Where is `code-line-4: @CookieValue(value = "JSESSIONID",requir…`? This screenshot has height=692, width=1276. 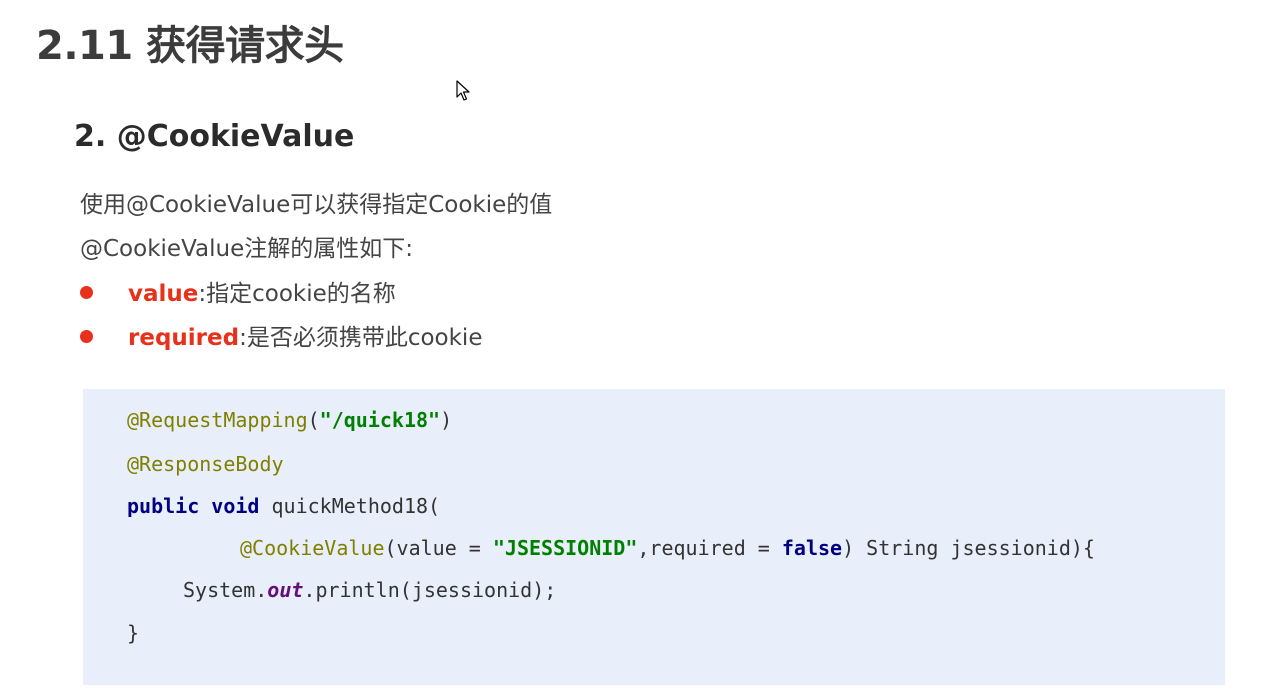
code-line-4: @CookieValue(value = "JSESSIONID",requir… is located at coordinates (667, 548).